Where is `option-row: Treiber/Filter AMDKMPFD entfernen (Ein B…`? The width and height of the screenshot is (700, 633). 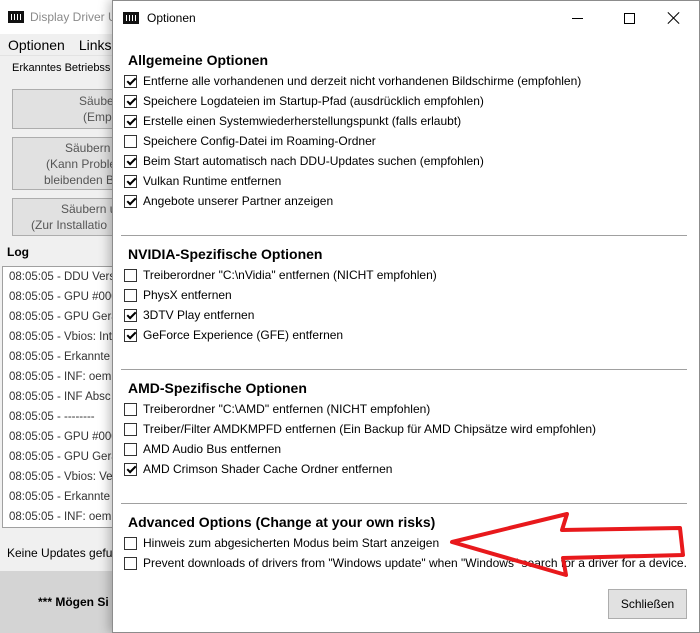
option-row: Treiber/Filter AMDKMPFD entfernen (Ein B… is located at coordinates (404, 429).